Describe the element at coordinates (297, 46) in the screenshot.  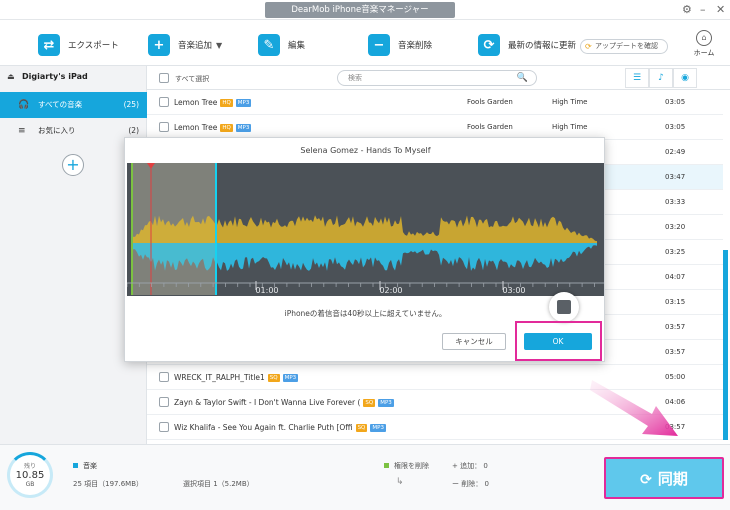
I see `edit-label: 編集` at that location.